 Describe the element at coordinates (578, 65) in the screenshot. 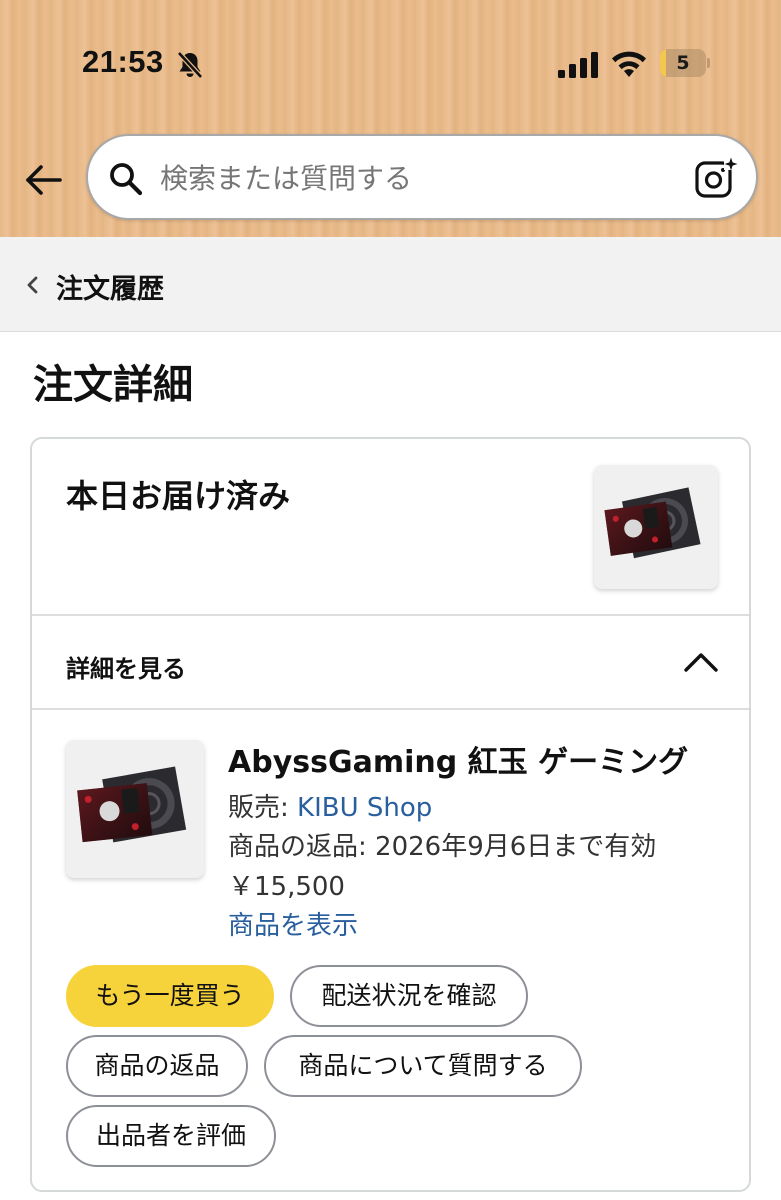

I see `cellular-signal-icon` at that location.